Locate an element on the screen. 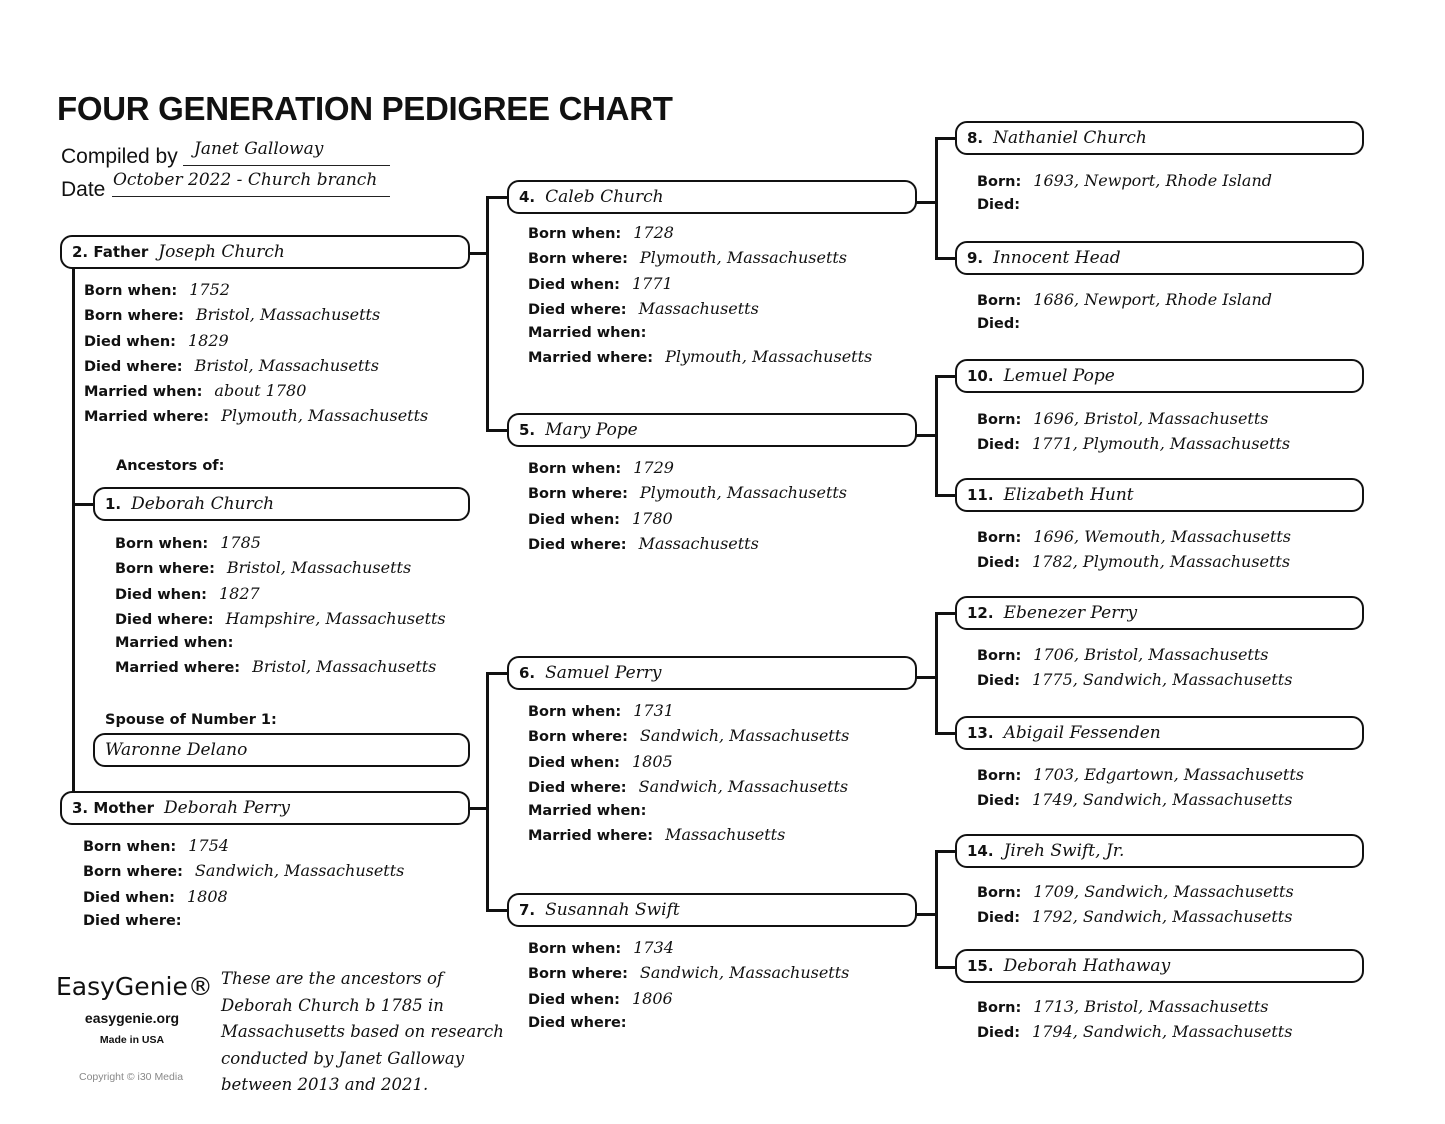 The width and height of the screenshot is (1445, 1124). person-box-15: 15. Deborah Hathaway is located at coordinates (1159, 966).